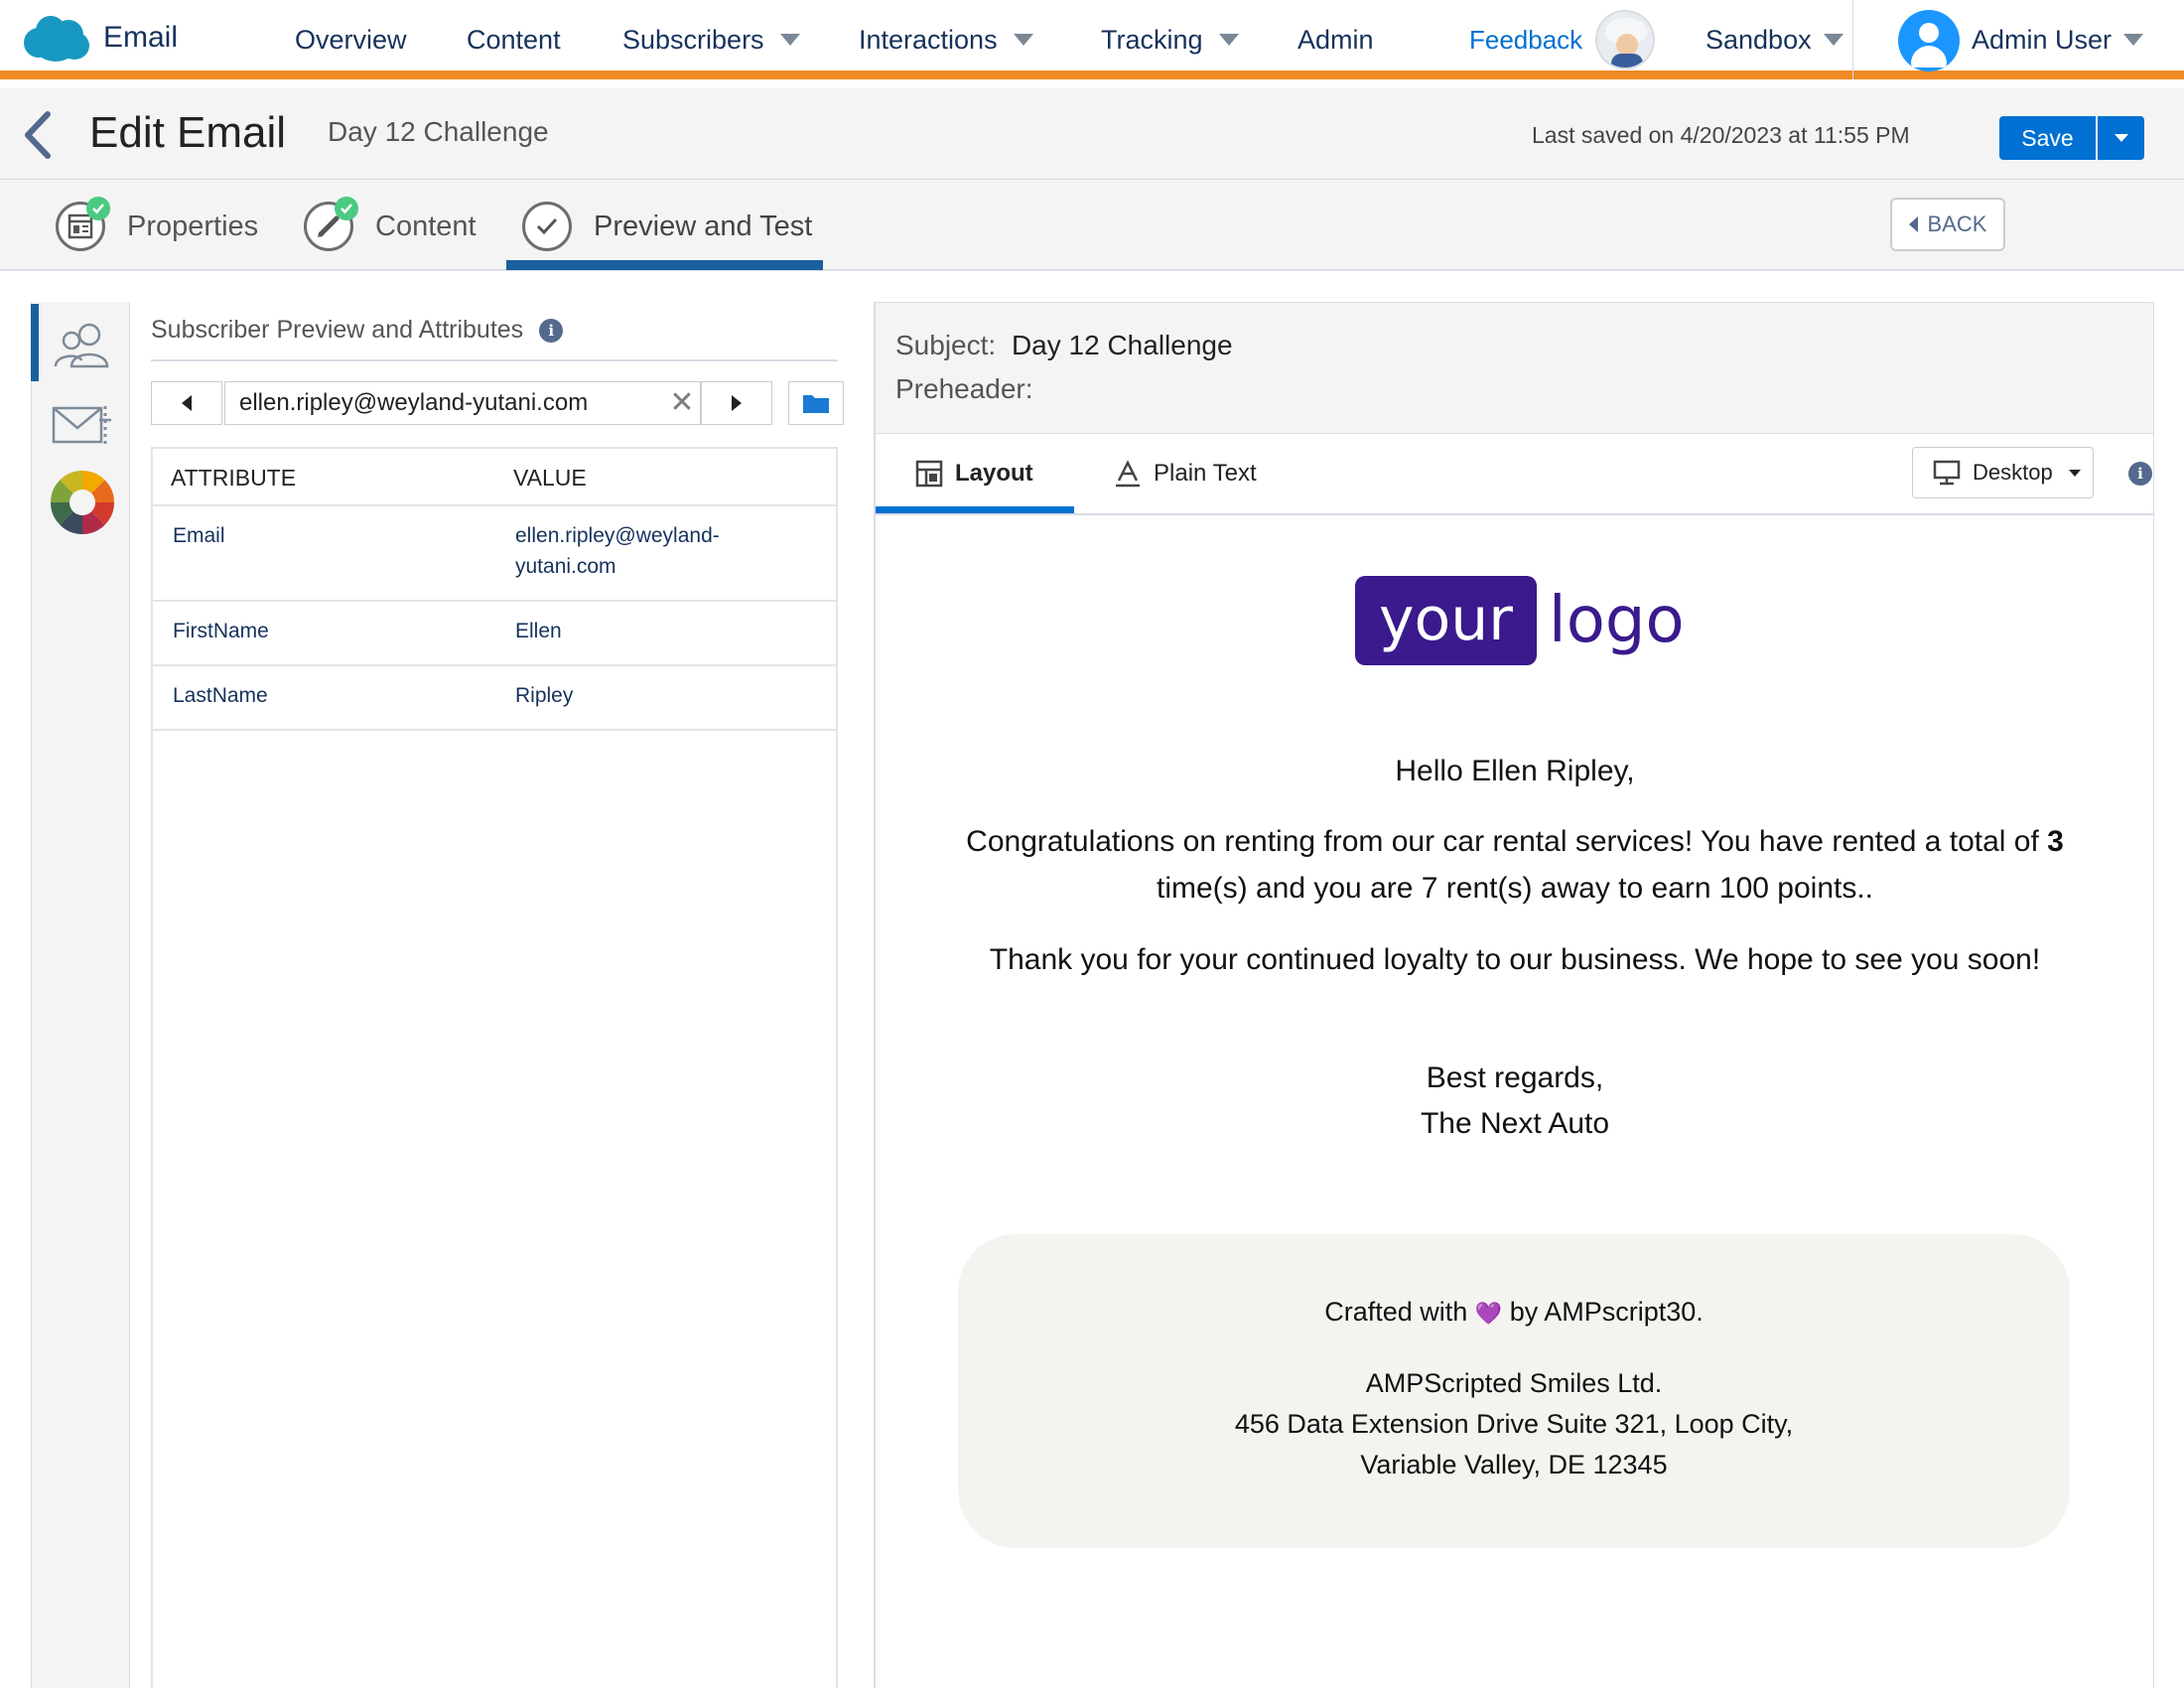  Describe the element at coordinates (1603, 1312) in the screenshot. I see `footer-crafted-end: by AMPscript30.` at that location.